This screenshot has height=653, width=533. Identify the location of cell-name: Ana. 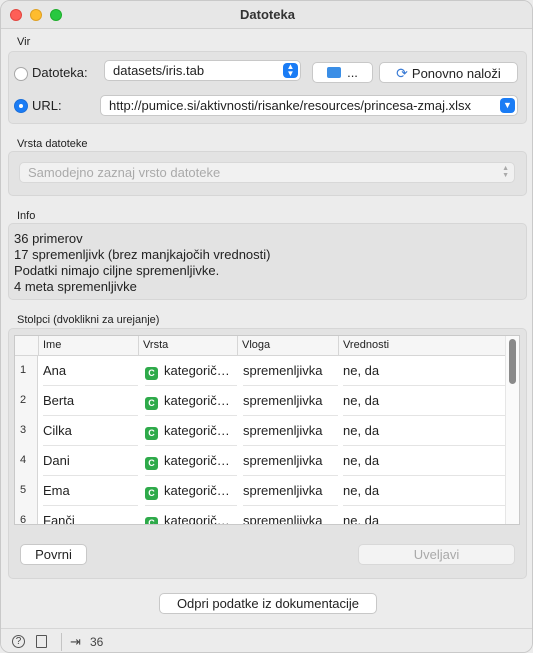
(90, 371).